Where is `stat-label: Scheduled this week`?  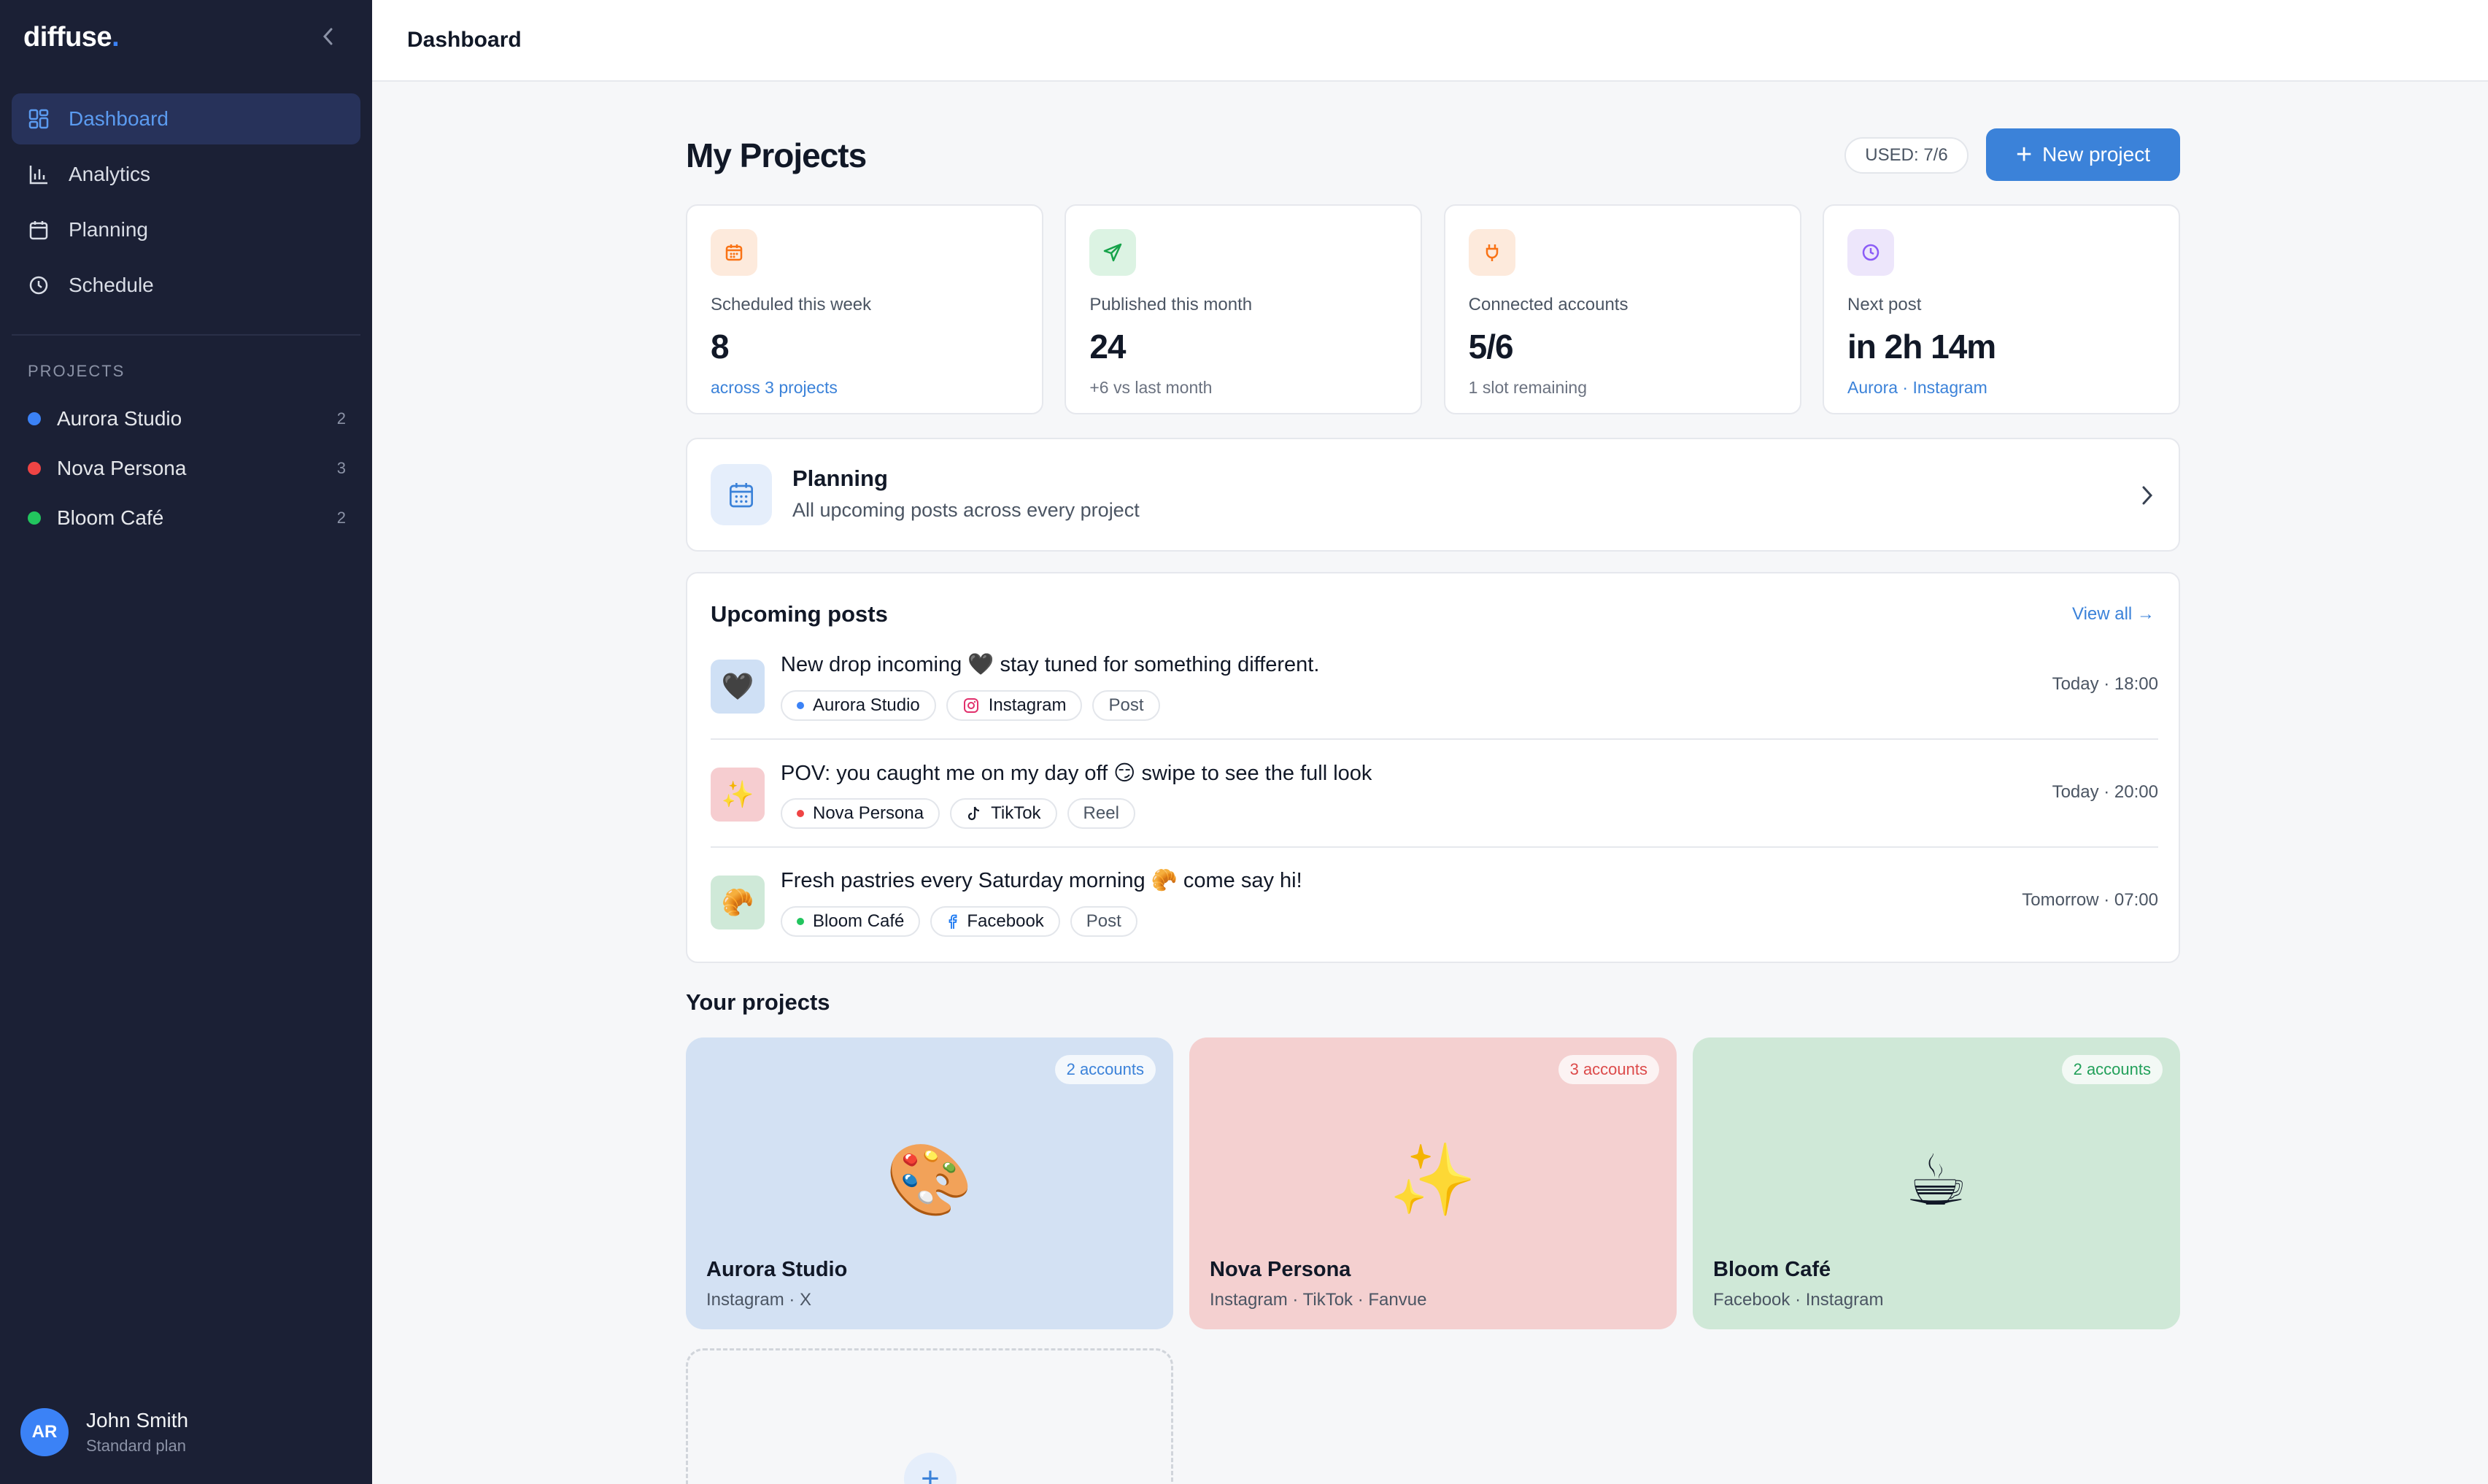
stat-label: Scheduled this week is located at coordinates (792, 304).